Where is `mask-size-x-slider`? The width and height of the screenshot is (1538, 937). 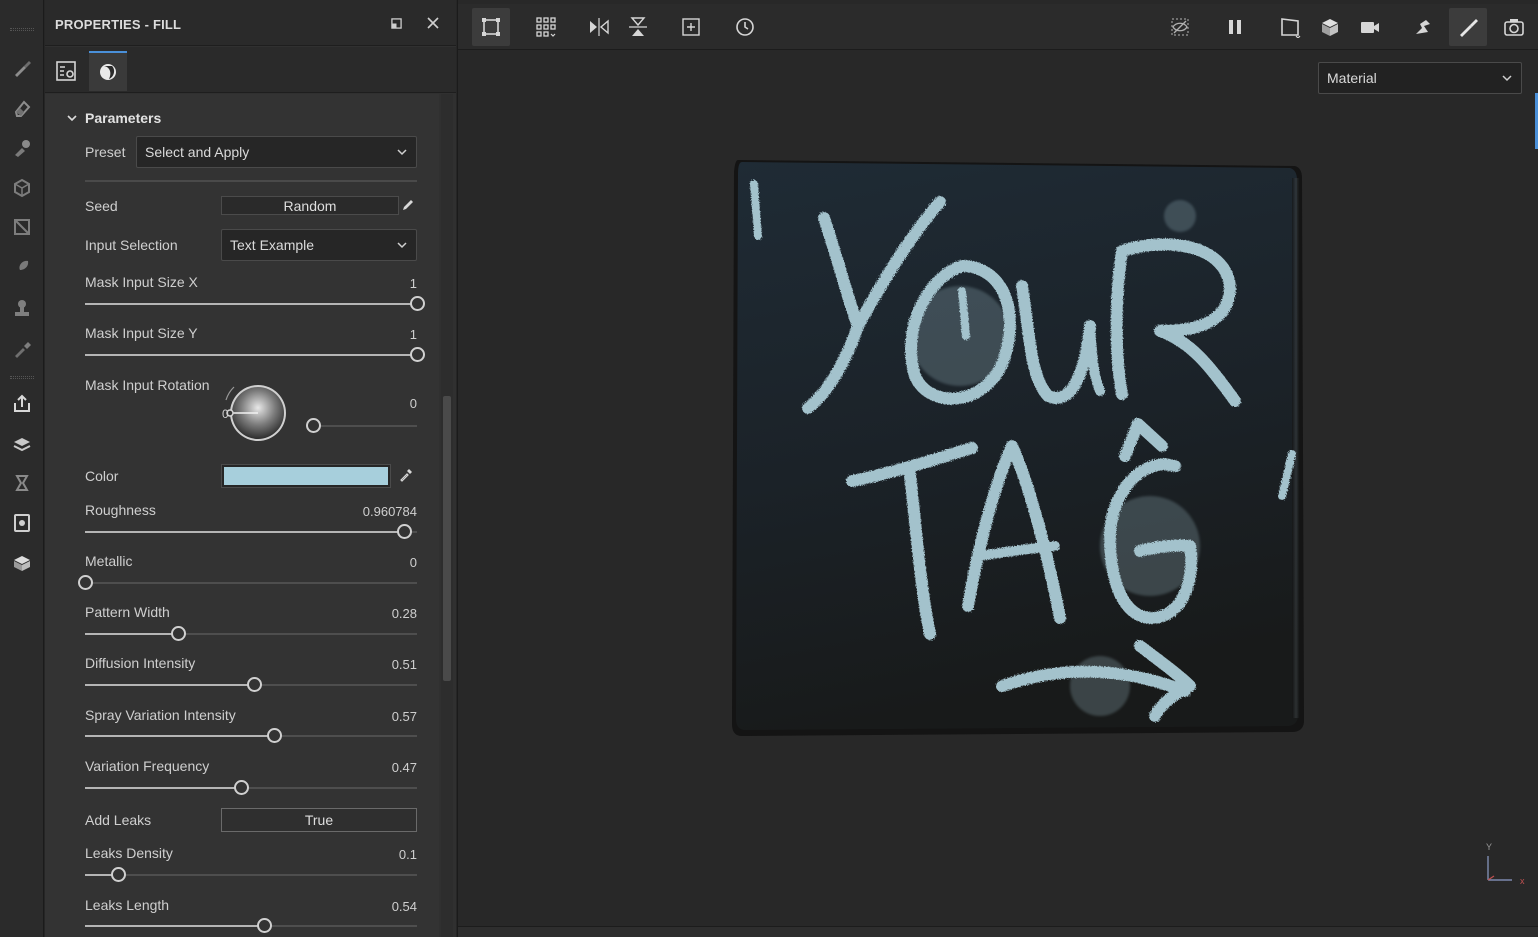 mask-size-x-slider is located at coordinates (255, 303).